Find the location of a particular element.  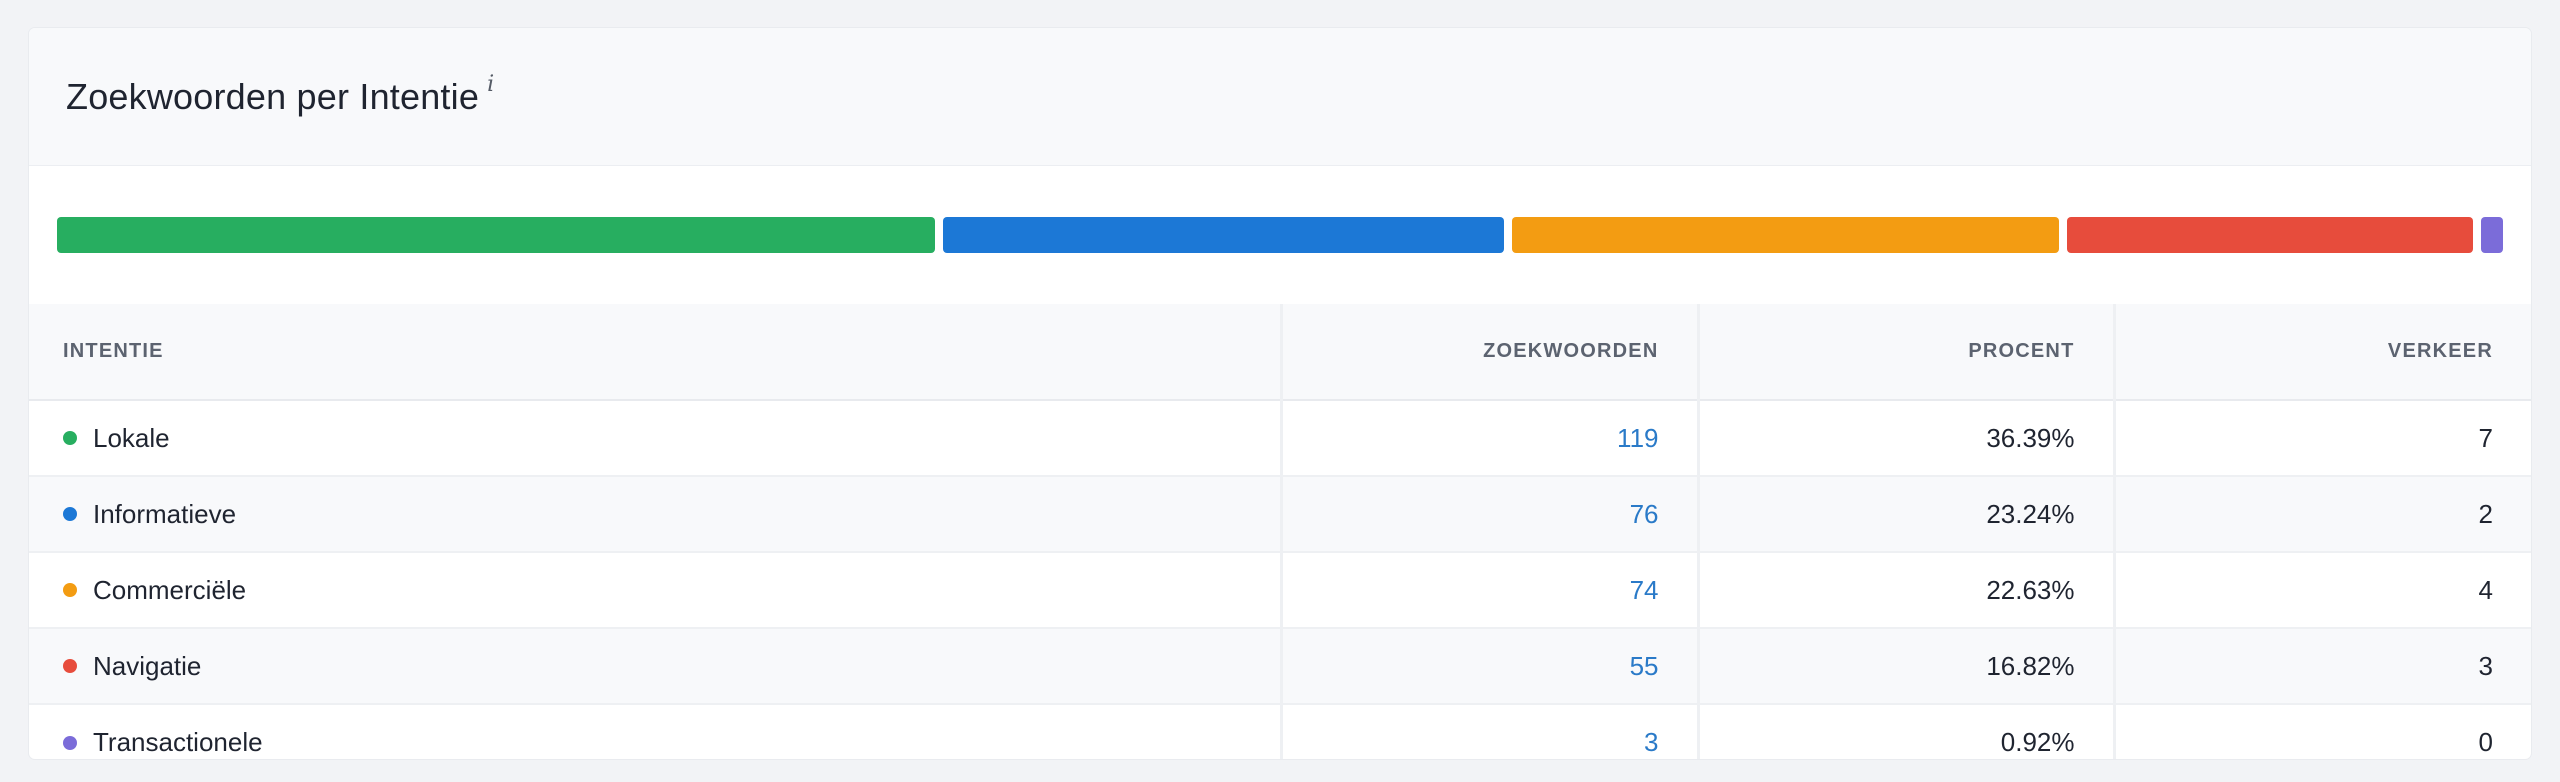

intent-label: Commerciële is located at coordinates (170, 589).